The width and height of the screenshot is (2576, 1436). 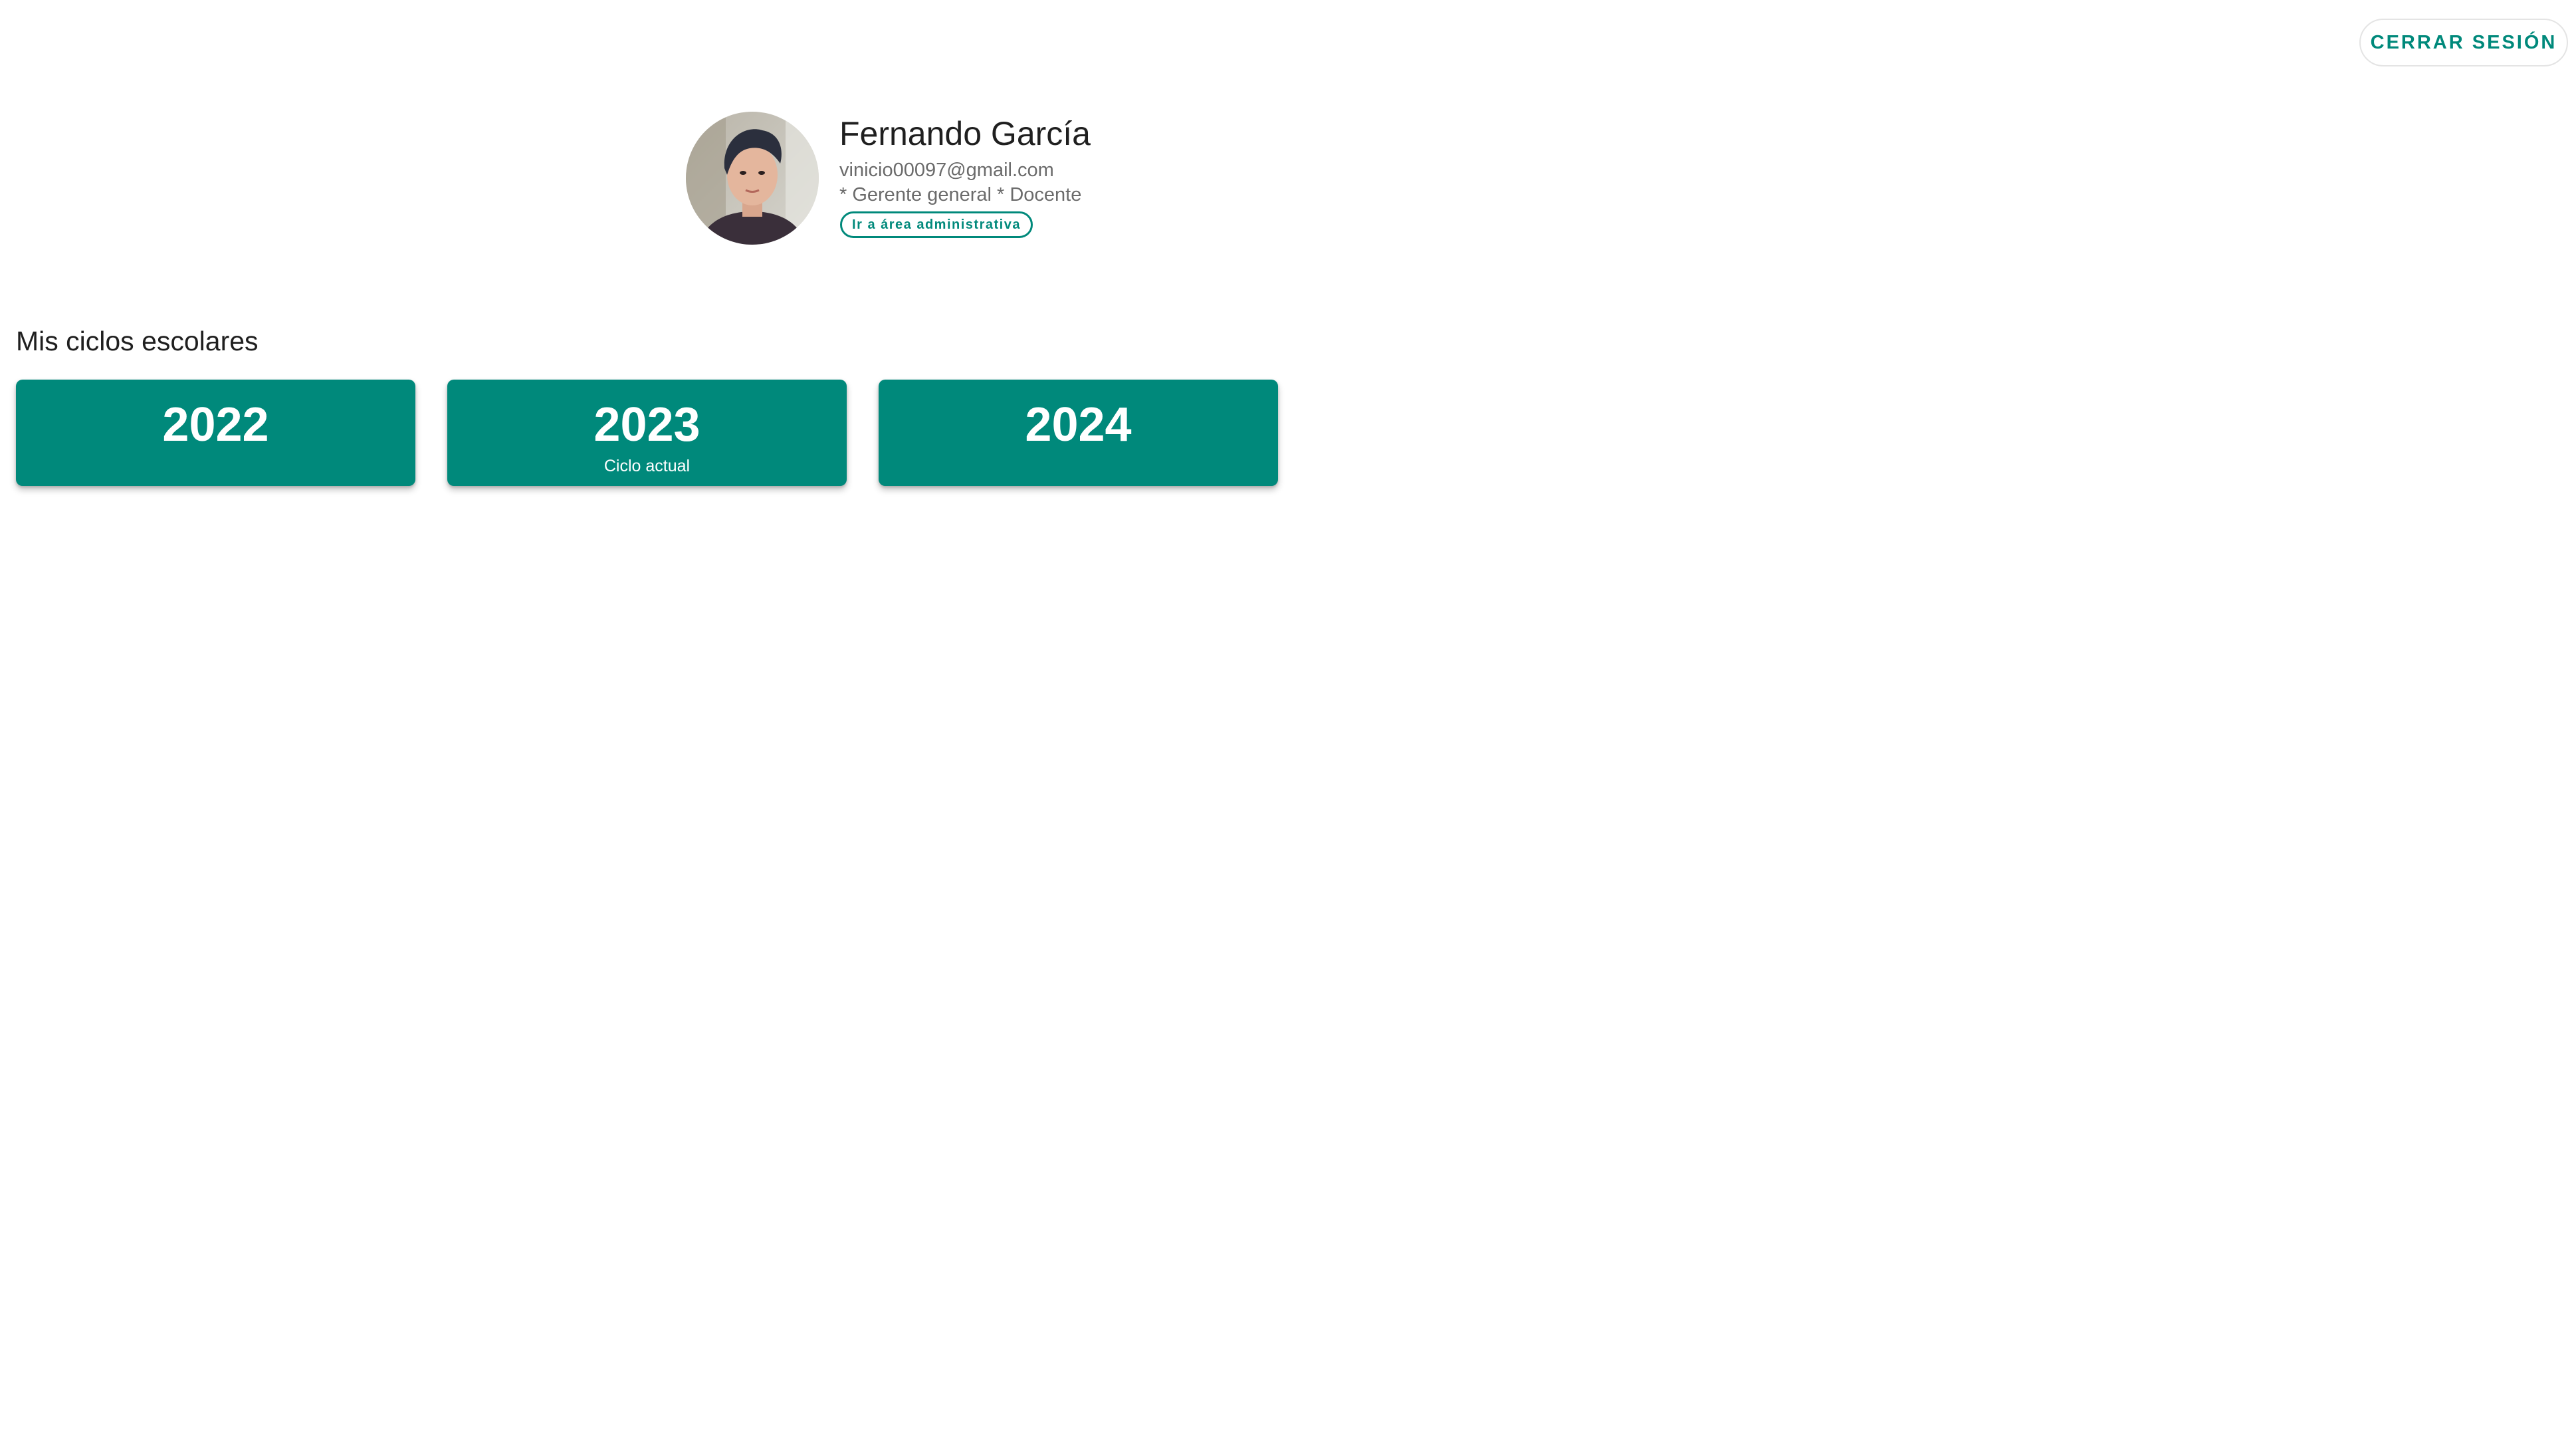 I want to click on cycle-year: 2023, so click(x=646, y=425).